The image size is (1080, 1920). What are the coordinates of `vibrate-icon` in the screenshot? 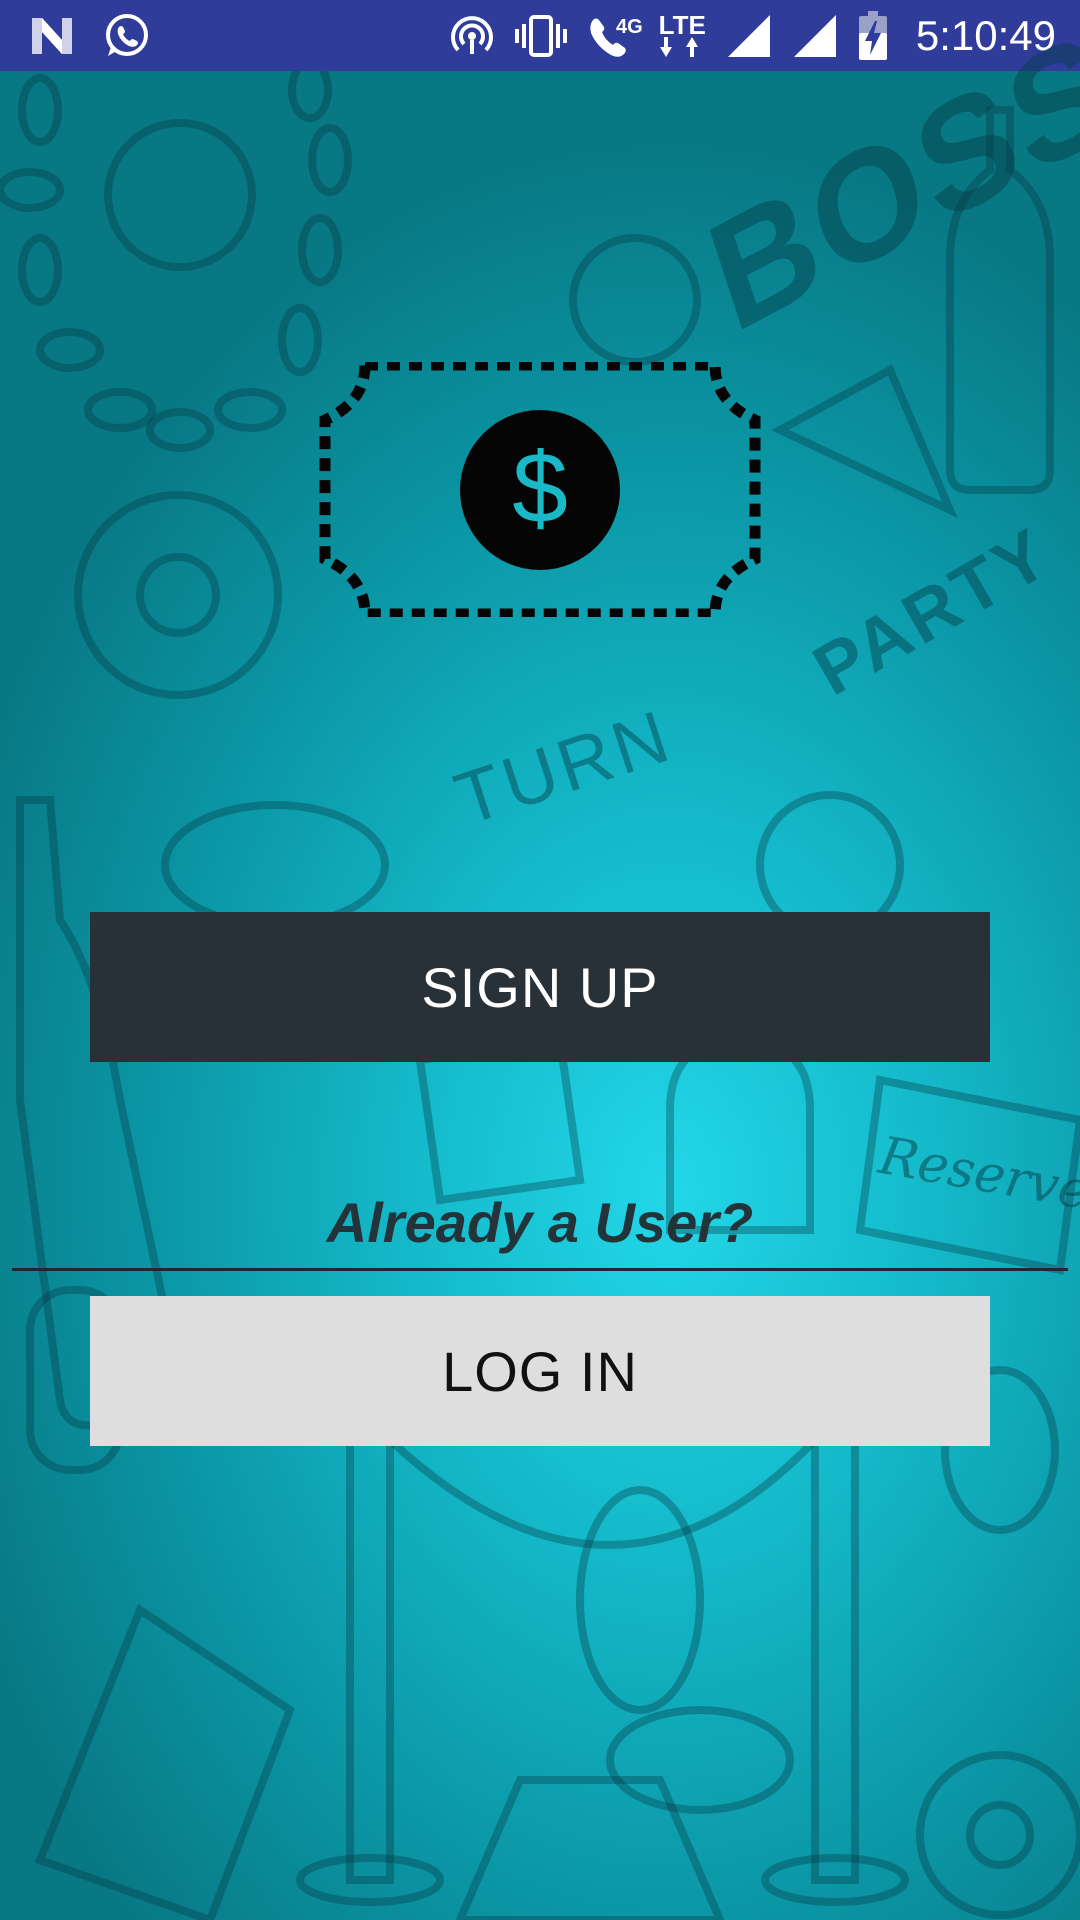 It's located at (540, 36).